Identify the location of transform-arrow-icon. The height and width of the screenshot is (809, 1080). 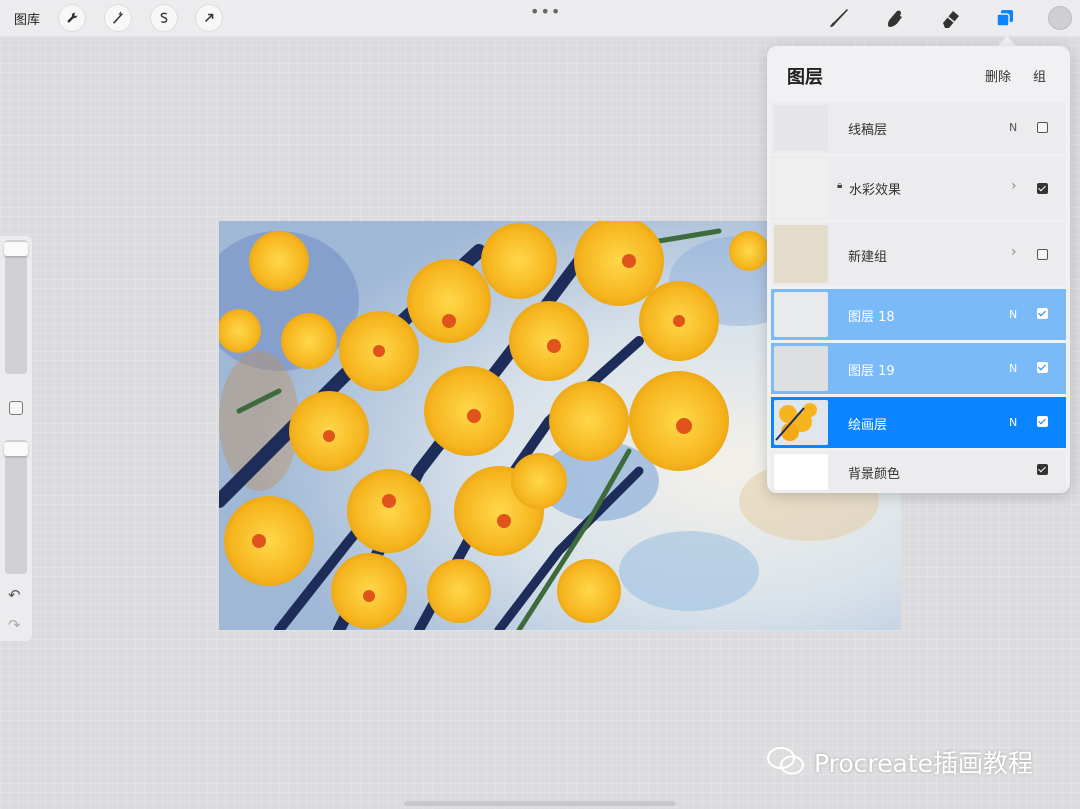
(209, 18).